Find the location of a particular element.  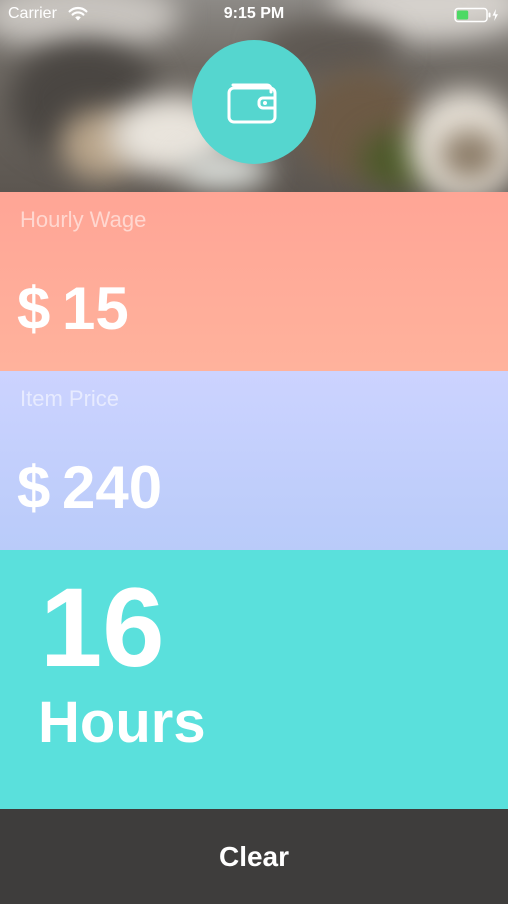

wallet-button is located at coordinates (254, 102).